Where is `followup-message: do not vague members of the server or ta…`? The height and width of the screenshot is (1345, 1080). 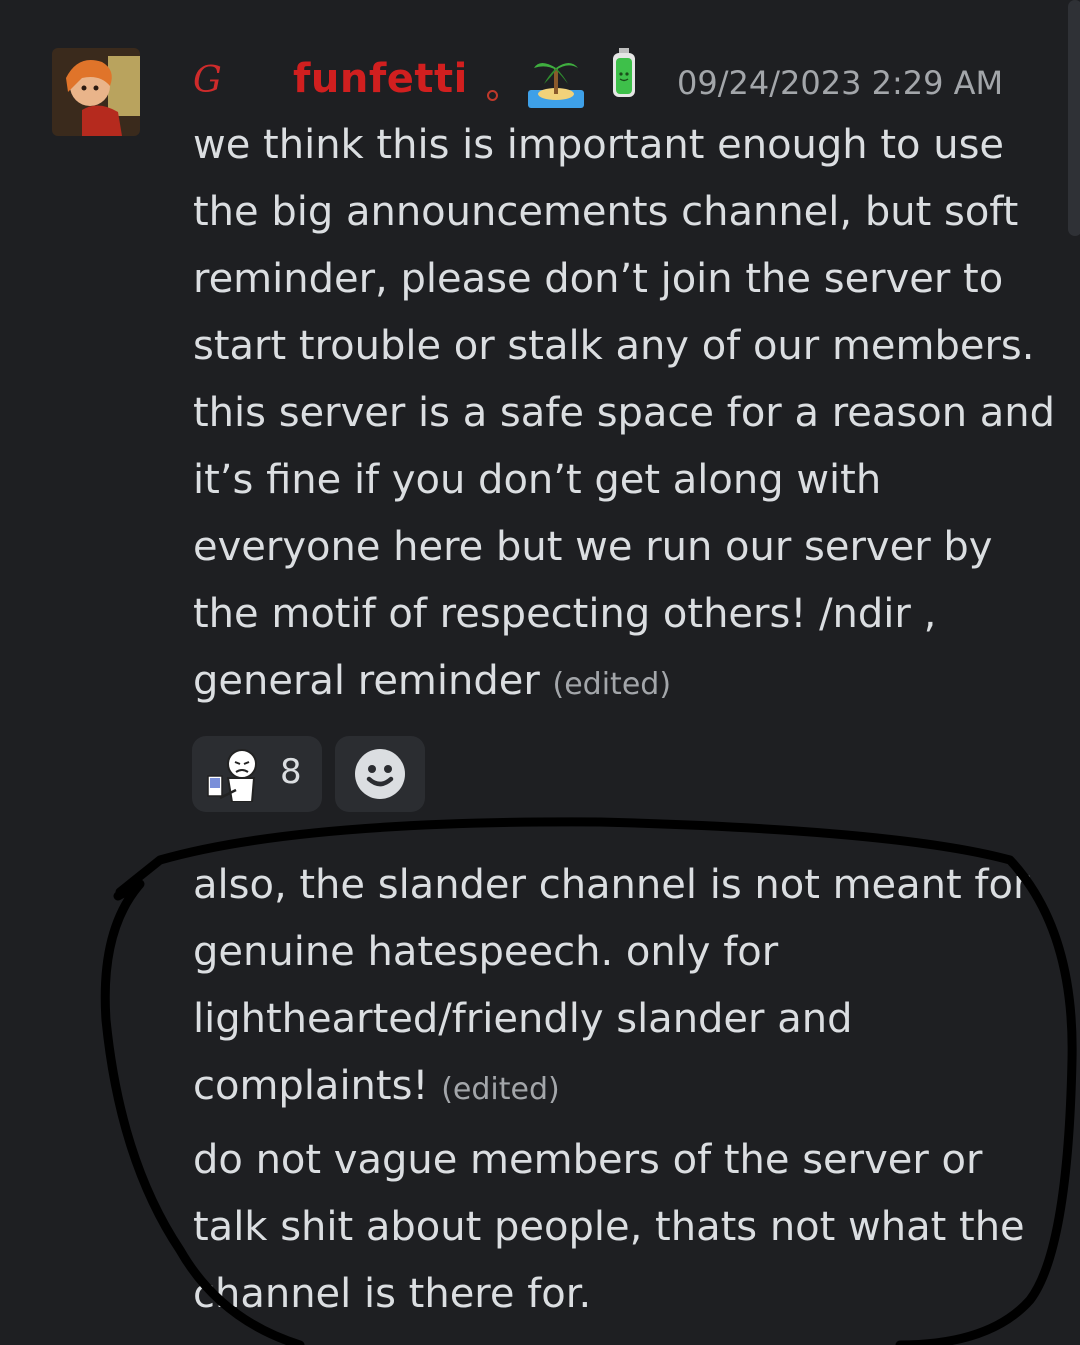 followup-message: do not vague members of the server or ta… is located at coordinates (628, 1227).